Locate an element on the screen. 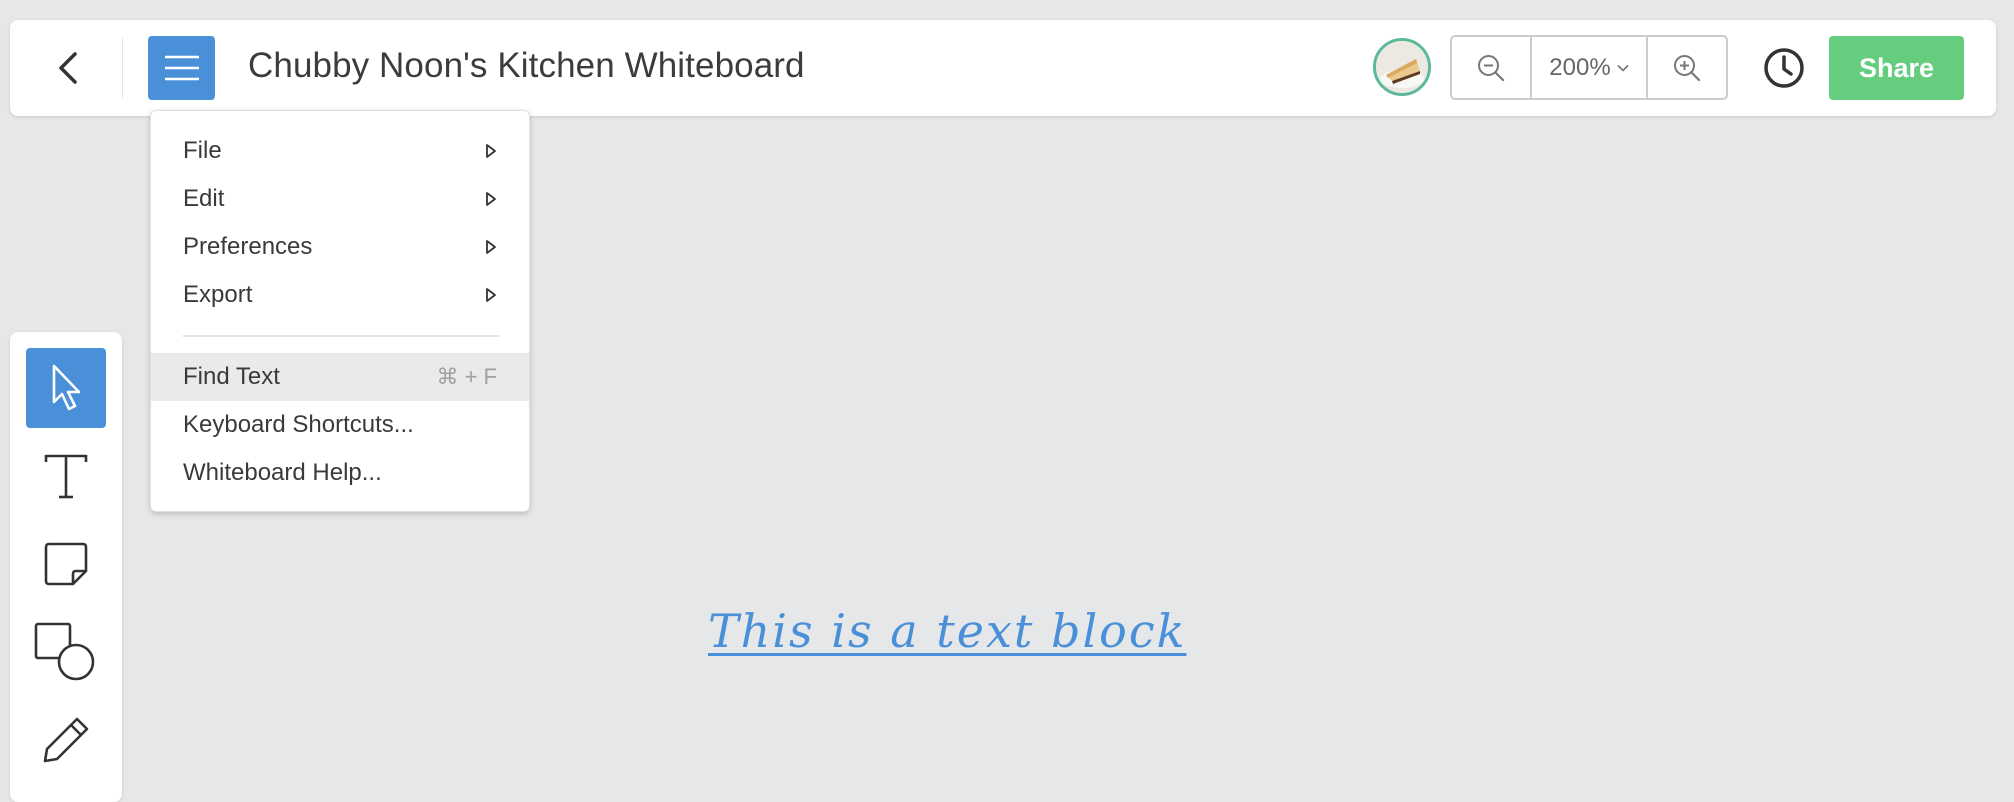 The image size is (2014, 802). text-icon is located at coordinates (66, 476).